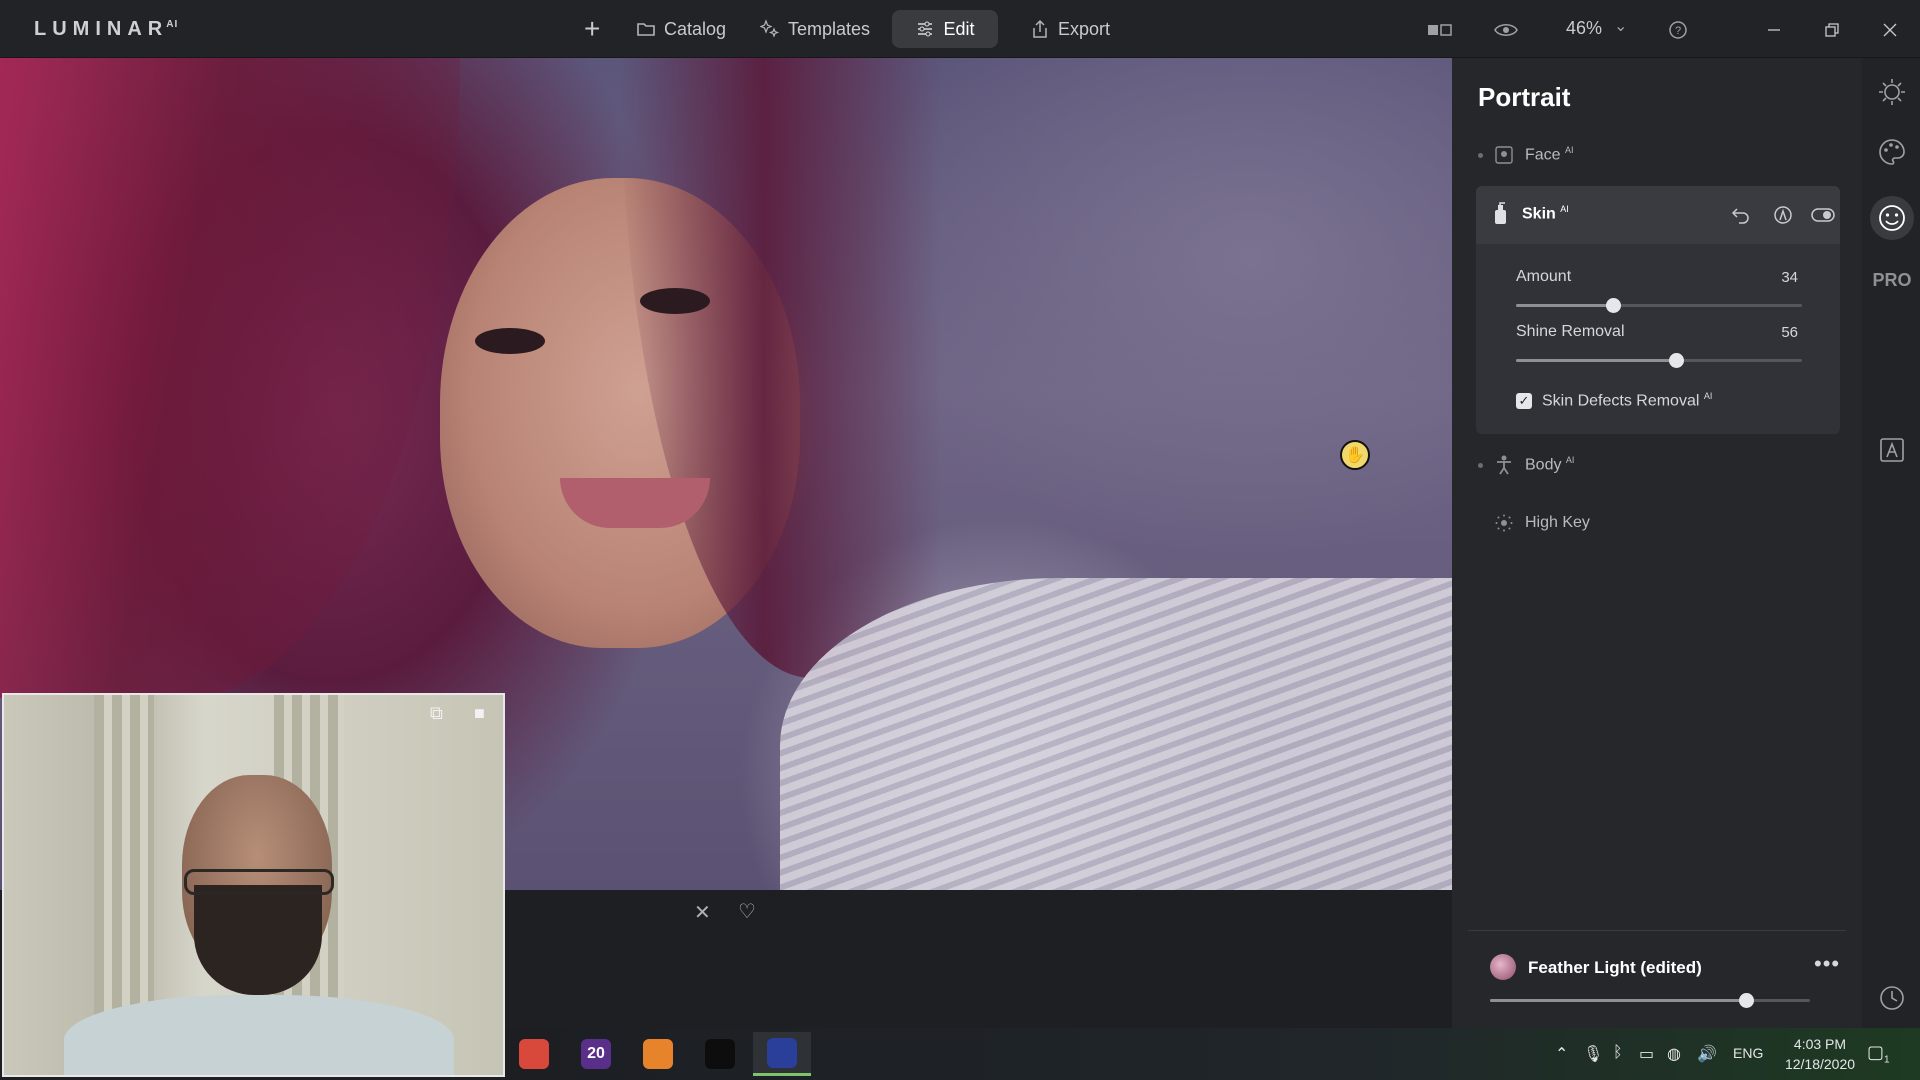 The image size is (1920, 1080). What do you see at coordinates (1741, 215) in the screenshot?
I see `undo-icon` at bounding box center [1741, 215].